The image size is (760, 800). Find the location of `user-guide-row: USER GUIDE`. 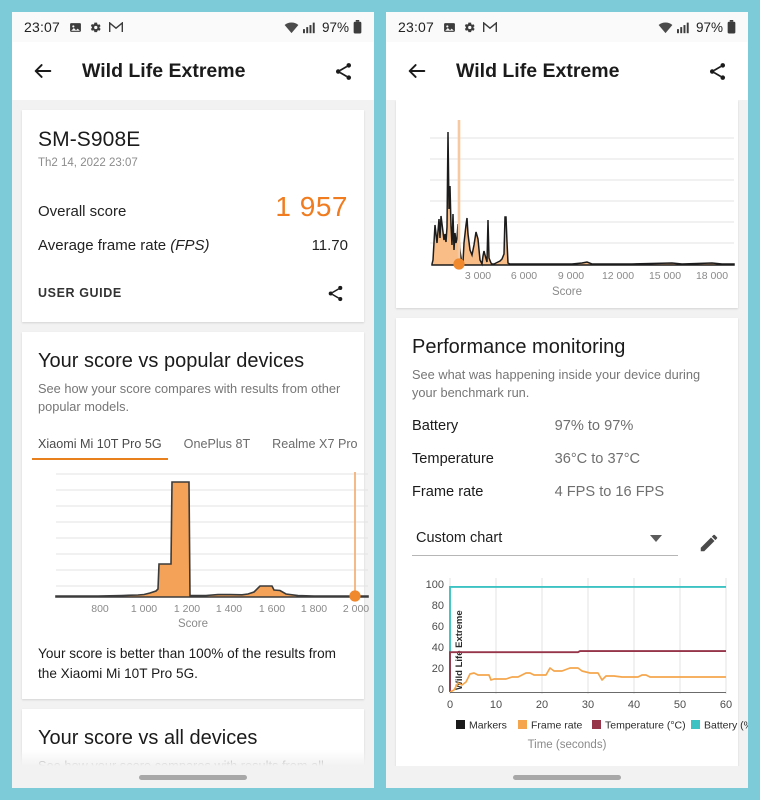

user-guide-row: USER GUIDE is located at coordinates (193, 293).